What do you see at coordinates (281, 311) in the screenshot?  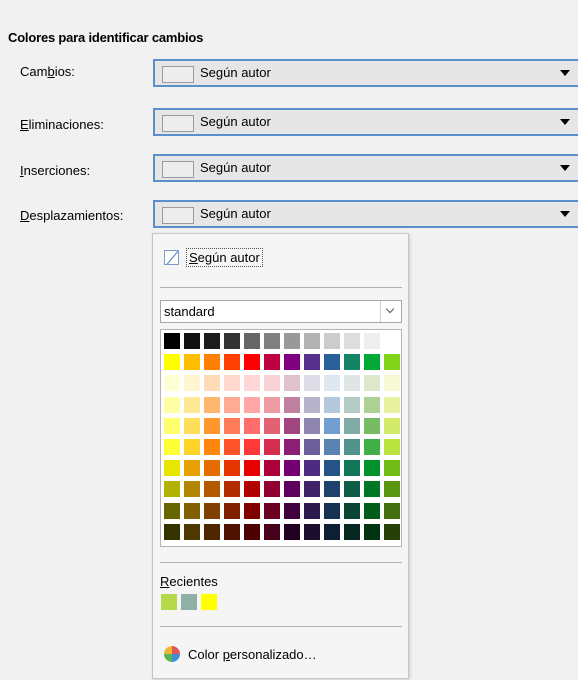 I see `palette-select: standard` at bounding box center [281, 311].